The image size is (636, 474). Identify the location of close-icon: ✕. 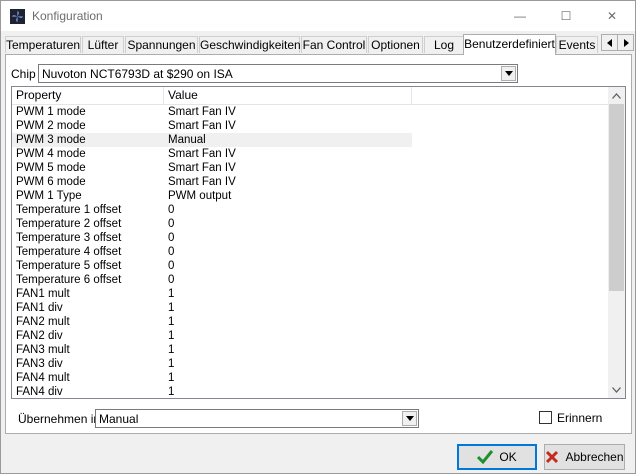
(612, 16).